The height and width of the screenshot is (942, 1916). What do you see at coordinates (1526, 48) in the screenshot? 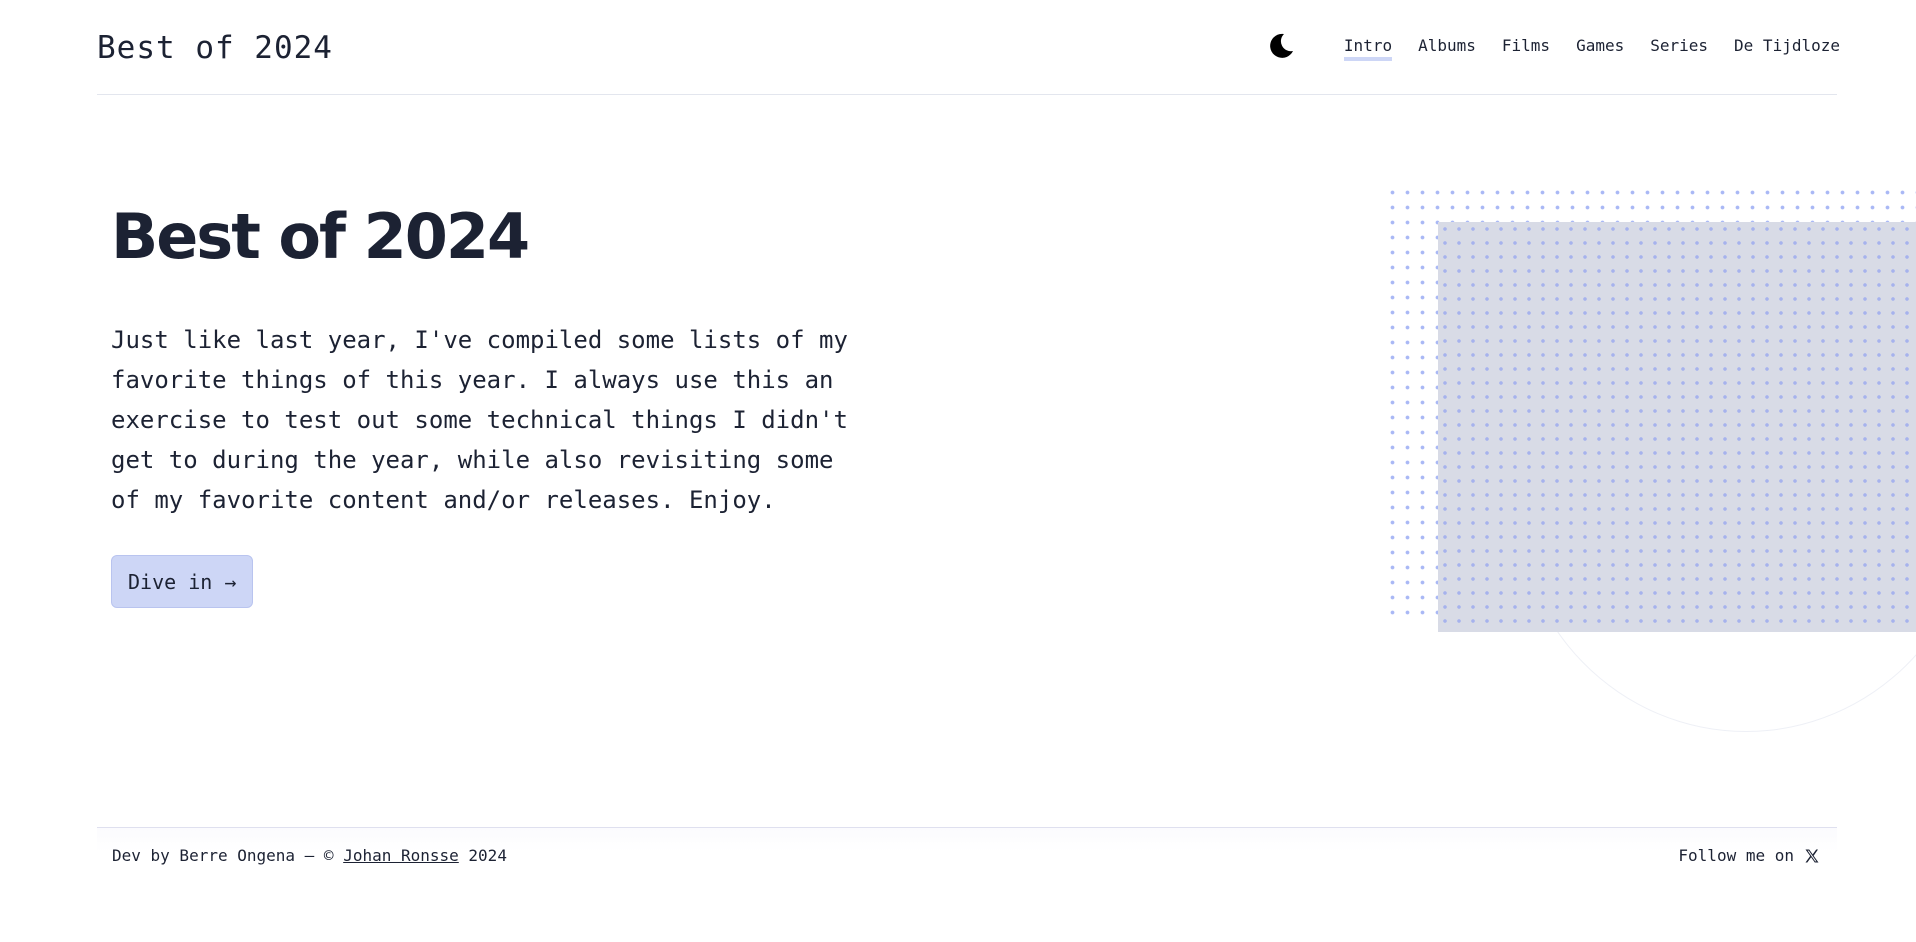
I see `nav-item-films: Films` at bounding box center [1526, 48].